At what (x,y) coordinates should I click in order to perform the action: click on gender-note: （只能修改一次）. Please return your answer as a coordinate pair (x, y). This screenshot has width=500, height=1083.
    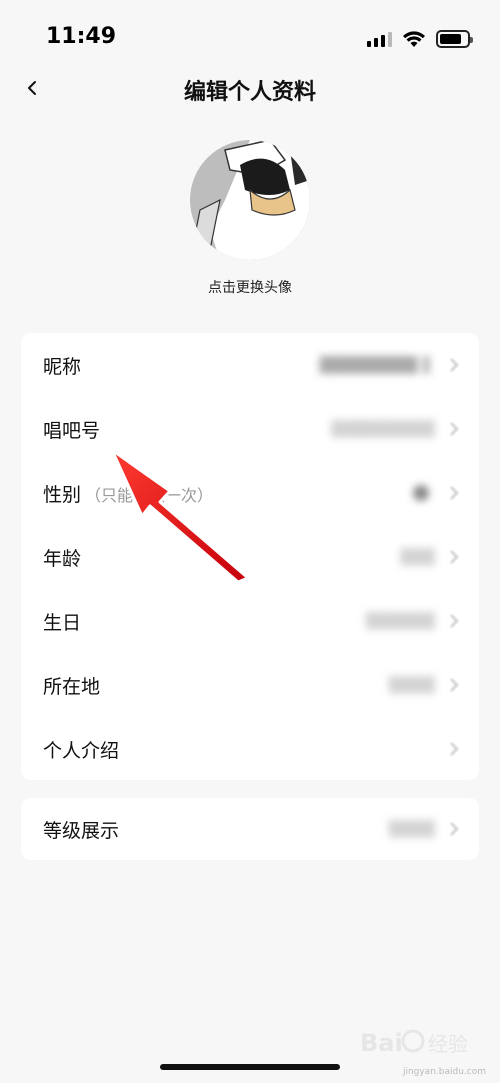
    Looking at the image, I should click on (149, 495).